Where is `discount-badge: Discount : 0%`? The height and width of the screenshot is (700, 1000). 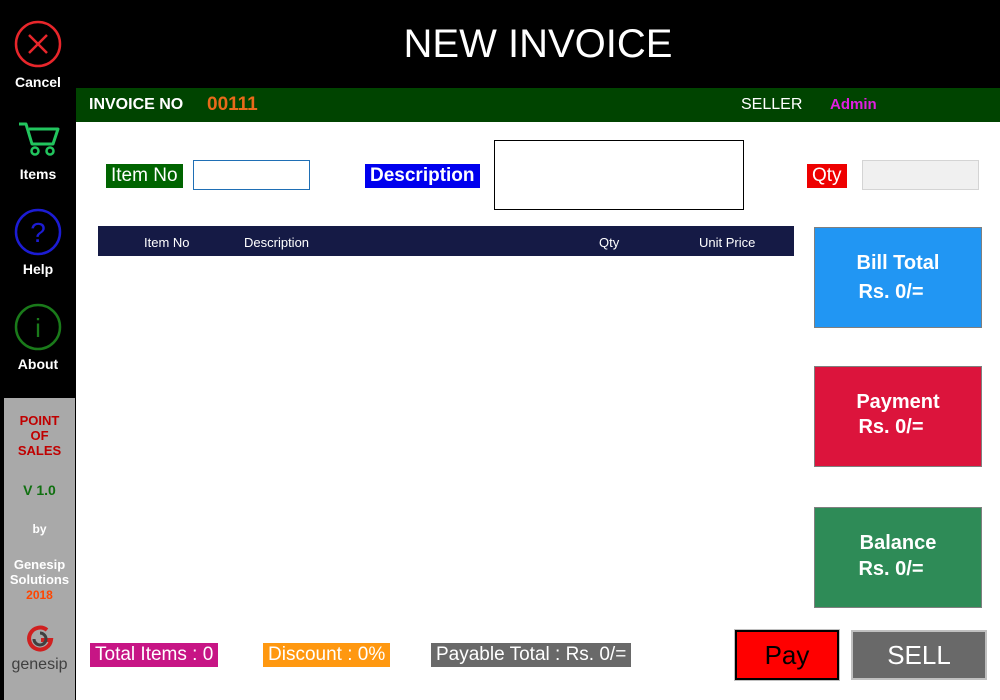 discount-badge: Discount : 0% is located at coordinates (327, 655).